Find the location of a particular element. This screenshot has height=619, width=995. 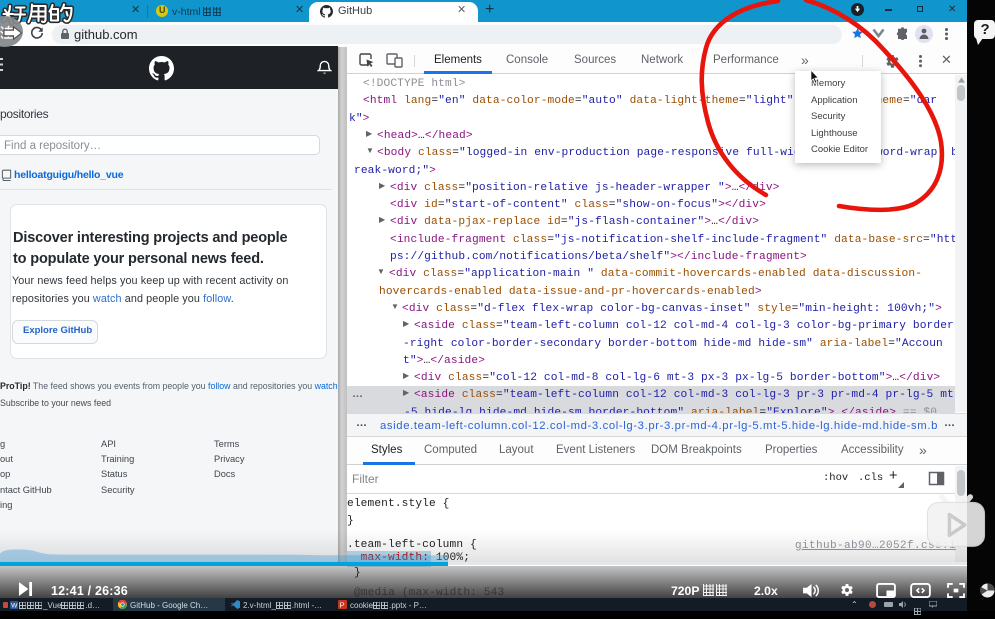

svg-text: P is located at coordinates (342, 605).